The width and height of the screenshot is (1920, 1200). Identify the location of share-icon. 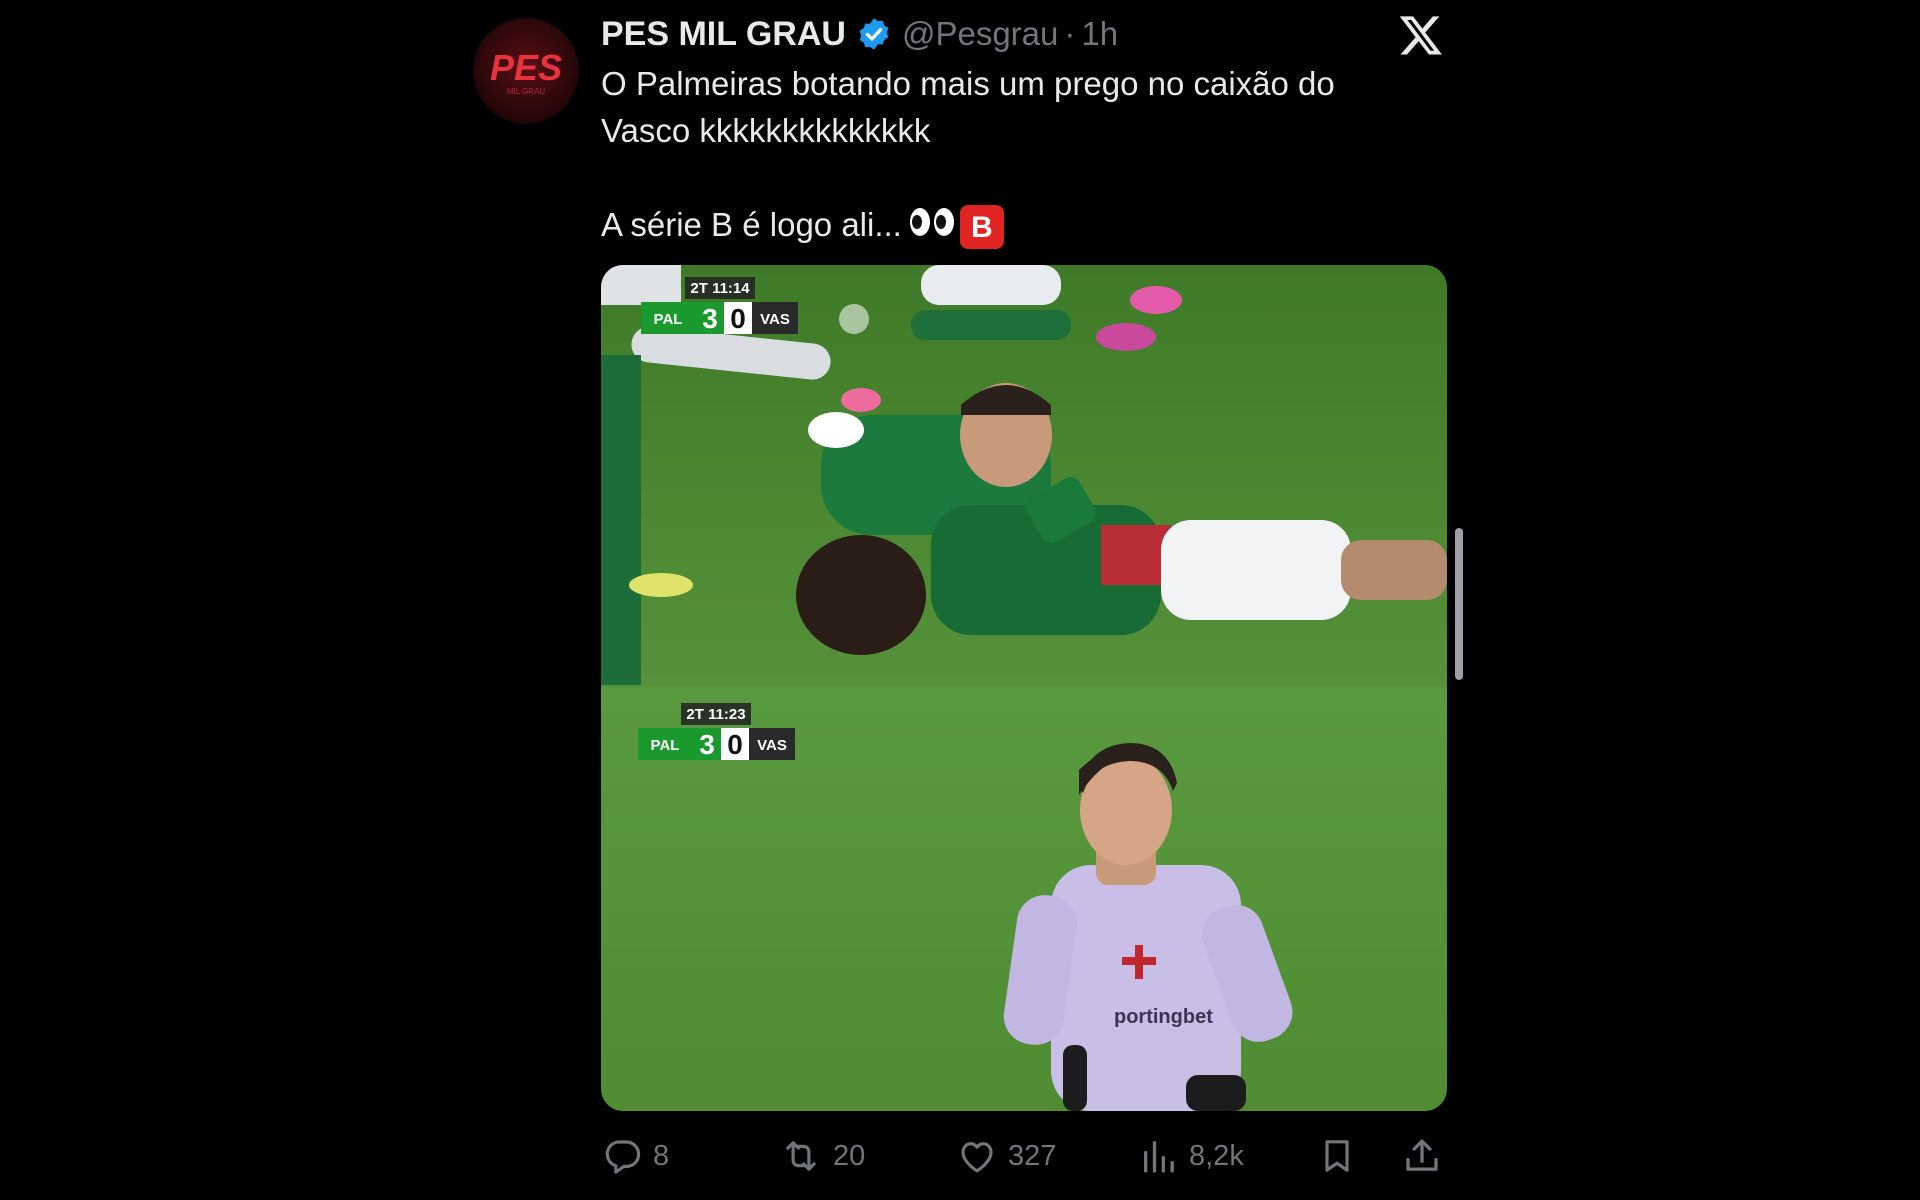
(1422, 1156).